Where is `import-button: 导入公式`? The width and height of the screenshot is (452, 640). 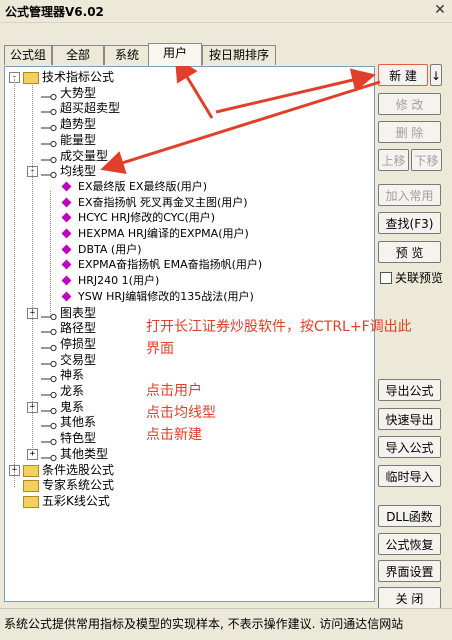
import-button: 导入公式 is located at coordinates (409, 447).